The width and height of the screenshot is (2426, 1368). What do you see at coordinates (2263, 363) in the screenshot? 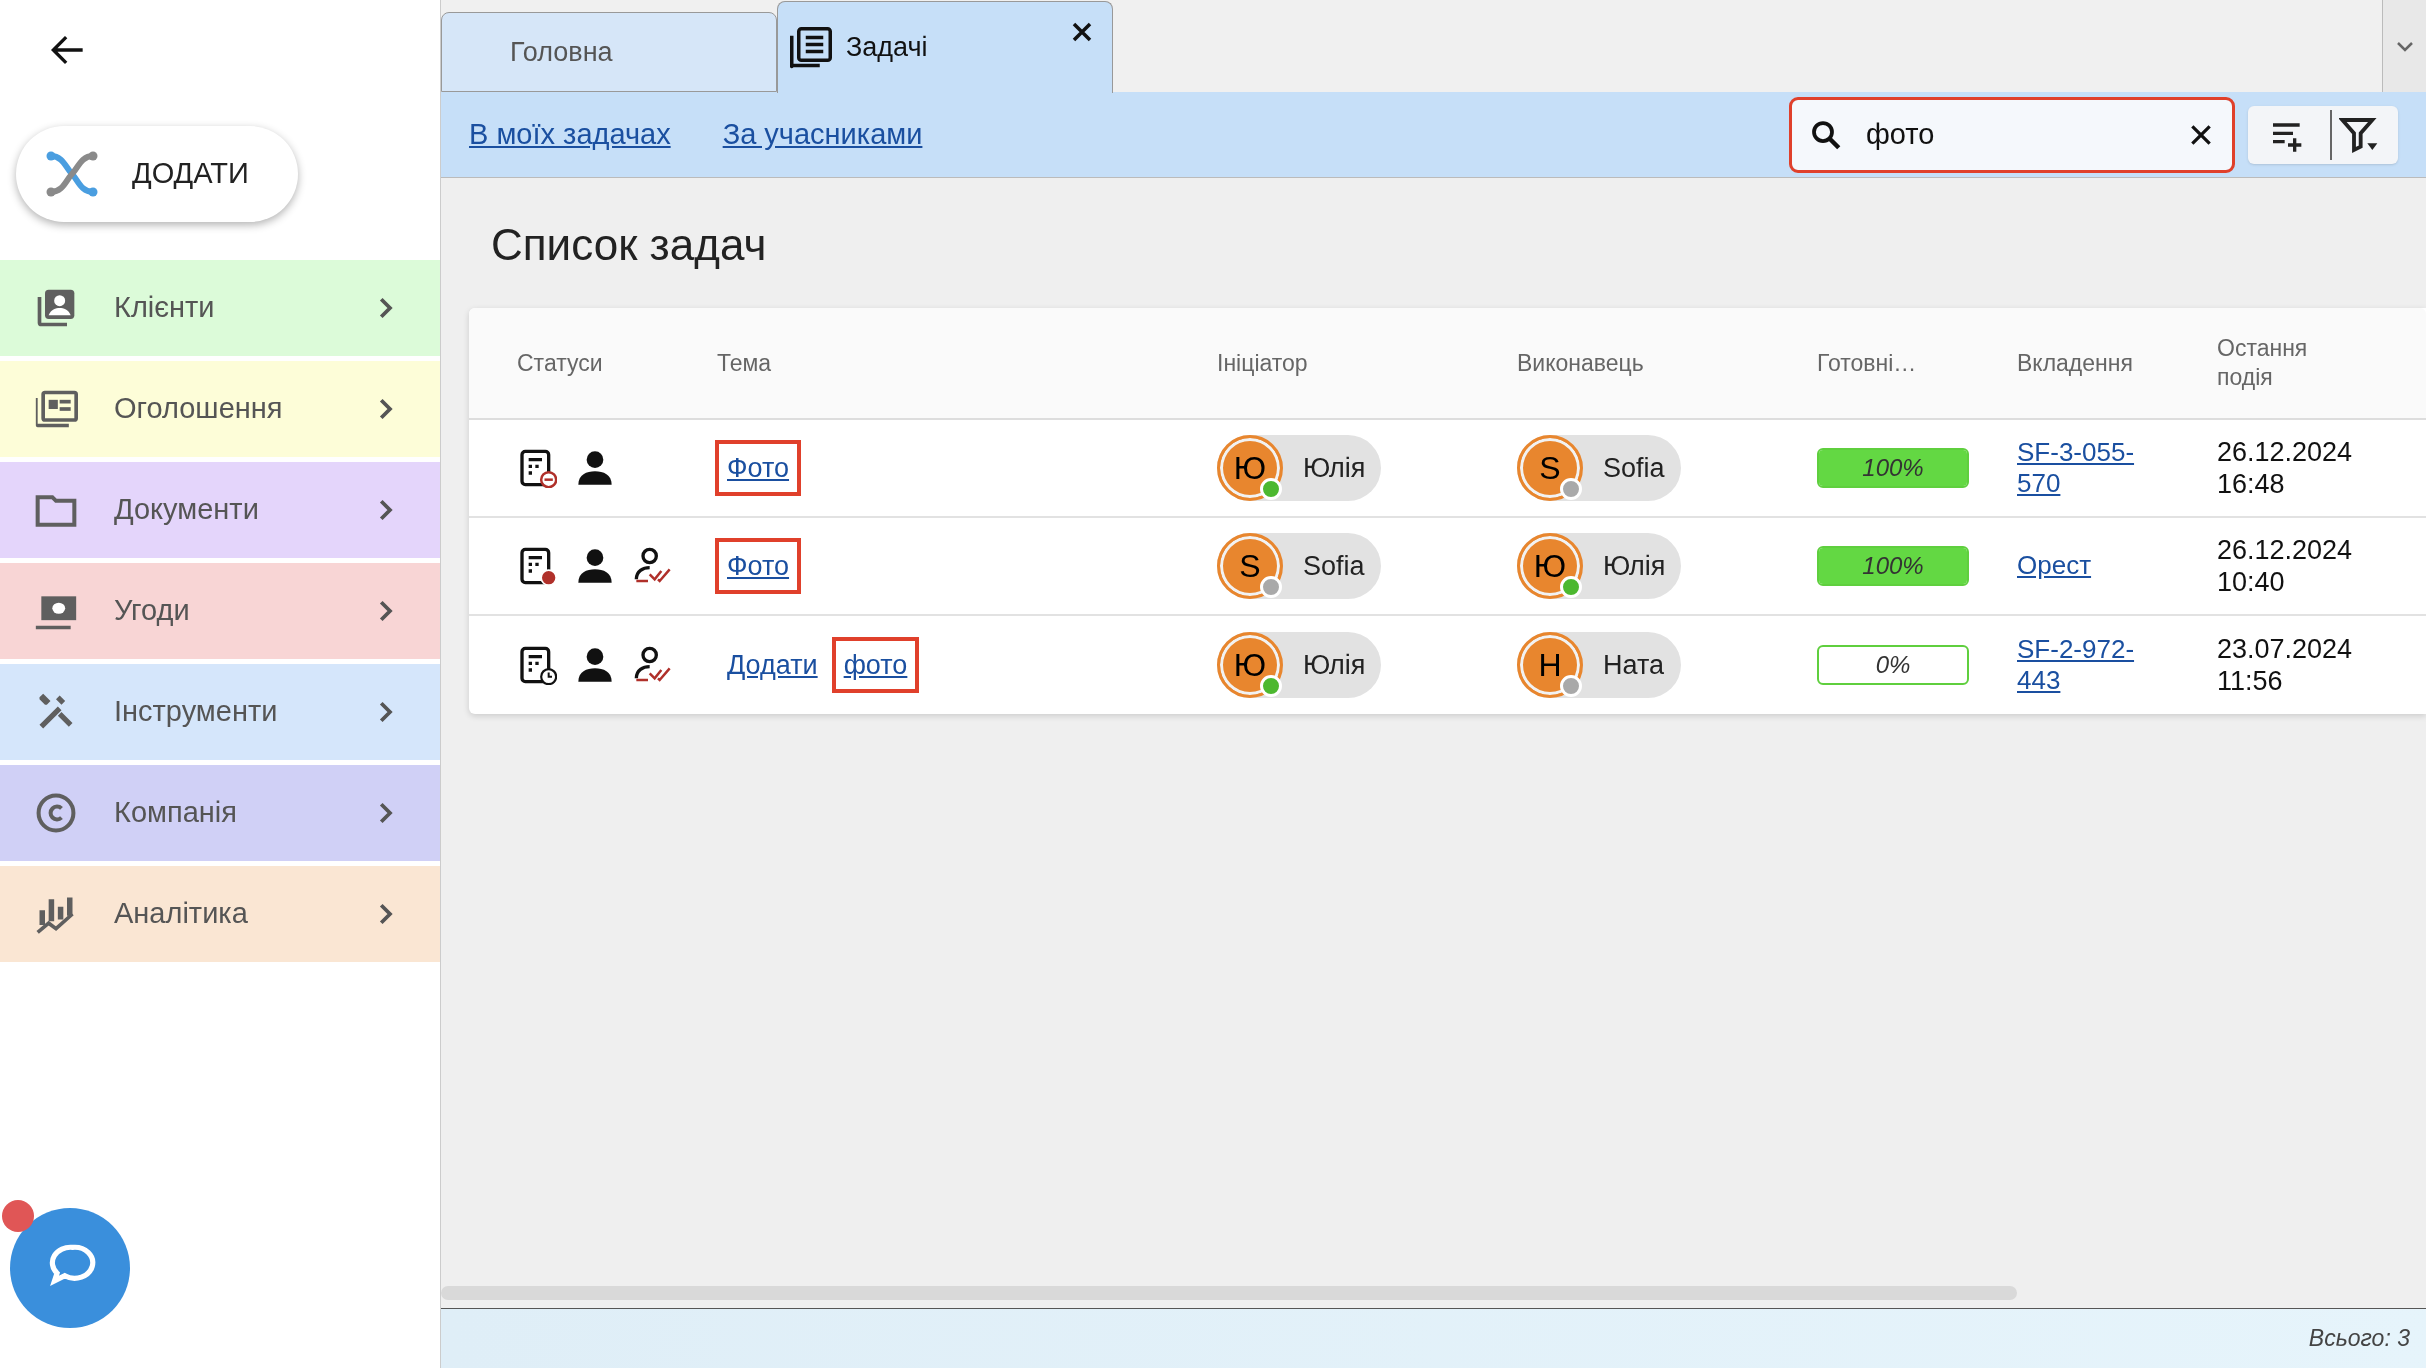
I see `column-header: Остання подія` at bounding box center [2263, 363].